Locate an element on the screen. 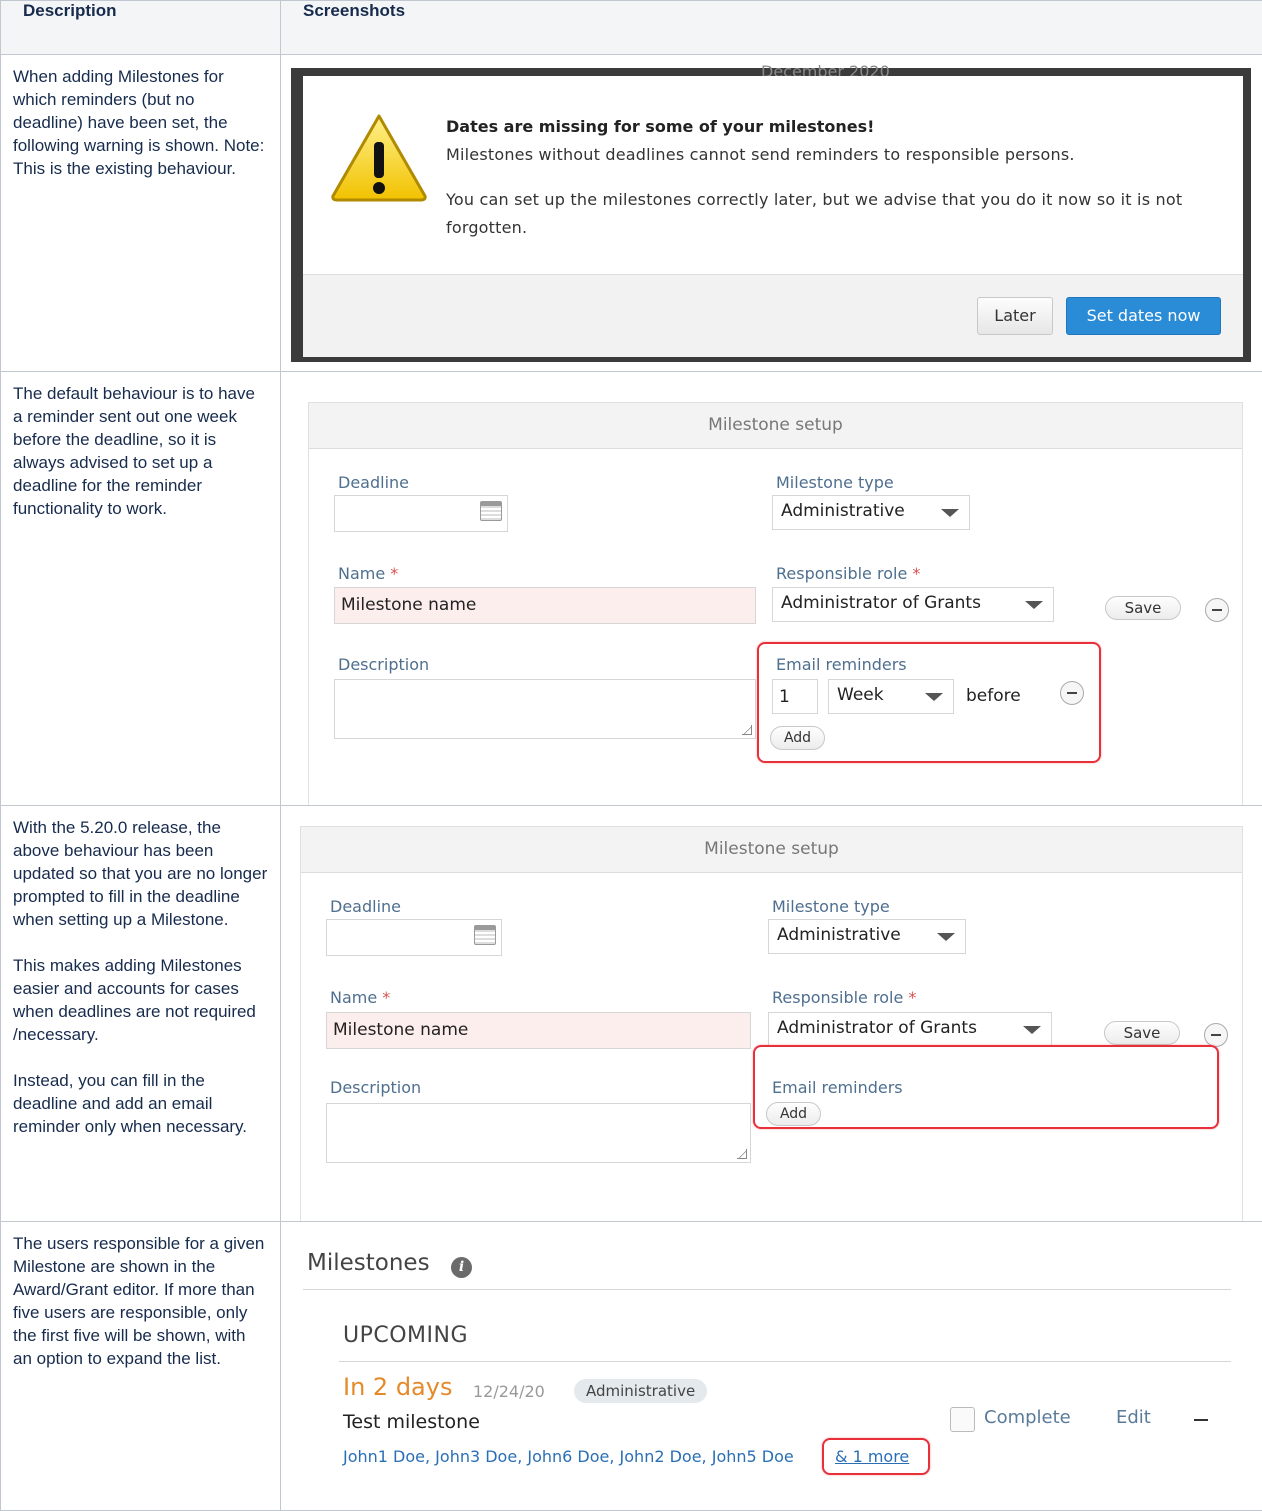 This screenshot has height=1511, width=1262. header-row: Description Screenshots is located at coordinates (631, 28).